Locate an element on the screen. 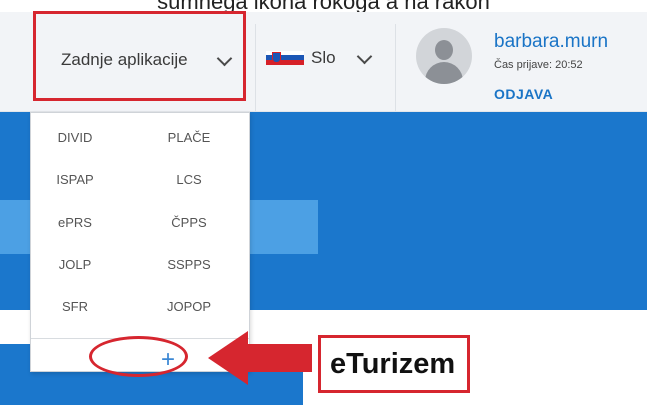 This screenshot has width=647, height=405. callout-label: eTurizem is located at coordinates (393, 364).